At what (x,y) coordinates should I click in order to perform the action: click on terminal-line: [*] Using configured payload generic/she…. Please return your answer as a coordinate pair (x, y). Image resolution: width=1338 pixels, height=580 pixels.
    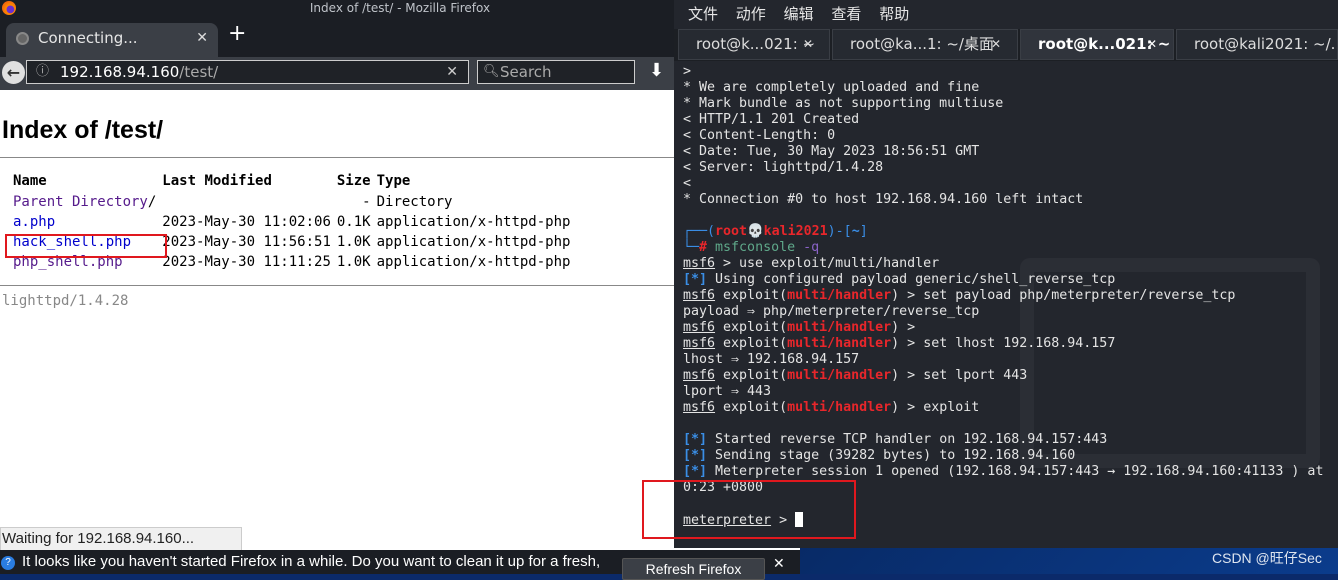
    Looking at the image, I should click on (1003, 280).